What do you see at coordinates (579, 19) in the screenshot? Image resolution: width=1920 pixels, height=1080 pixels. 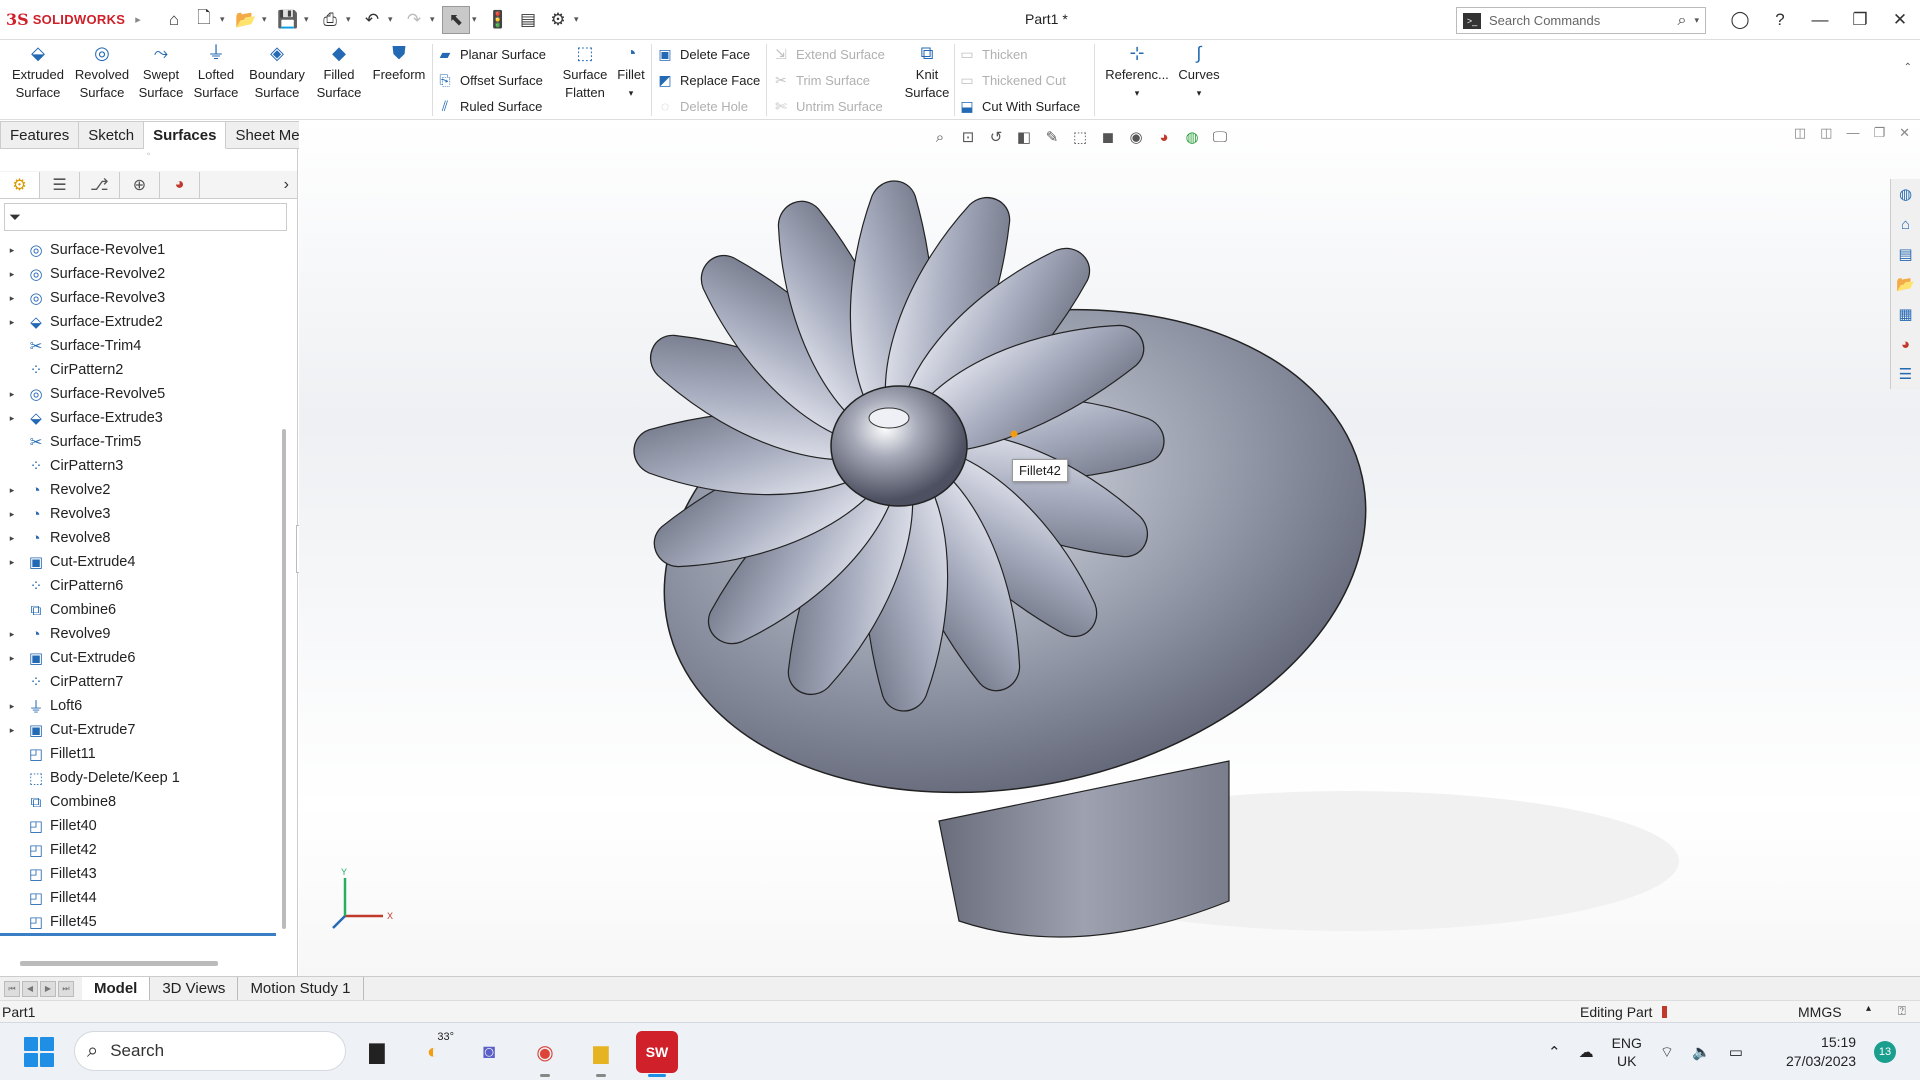 I see `options-dropdown-icon: ▾` at bounding box center [579, 19].